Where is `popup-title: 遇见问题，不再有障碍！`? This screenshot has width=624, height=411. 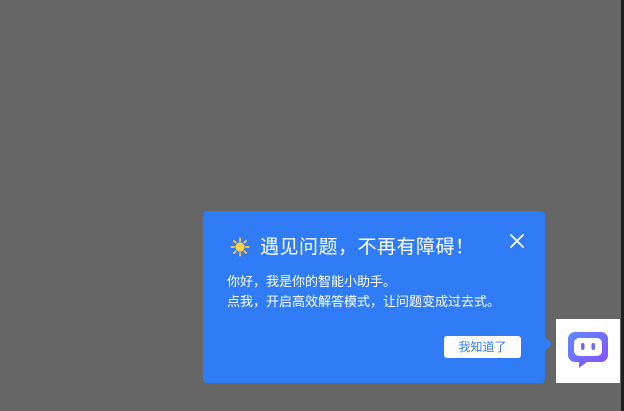
popup-title: 遇见问题，不再有障碍！ is located at coordinates (367, 247).